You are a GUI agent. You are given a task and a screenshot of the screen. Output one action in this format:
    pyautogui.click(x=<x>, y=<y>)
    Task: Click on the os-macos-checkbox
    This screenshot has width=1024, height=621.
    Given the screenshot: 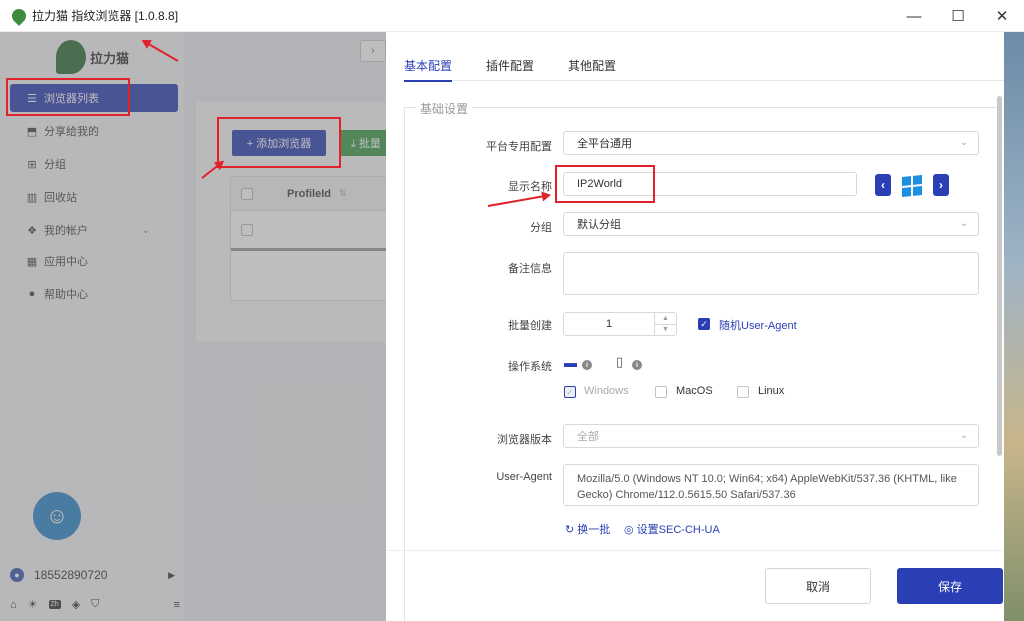 What is the action you would take?
    pyautogui.click(x=661, y=392)
    